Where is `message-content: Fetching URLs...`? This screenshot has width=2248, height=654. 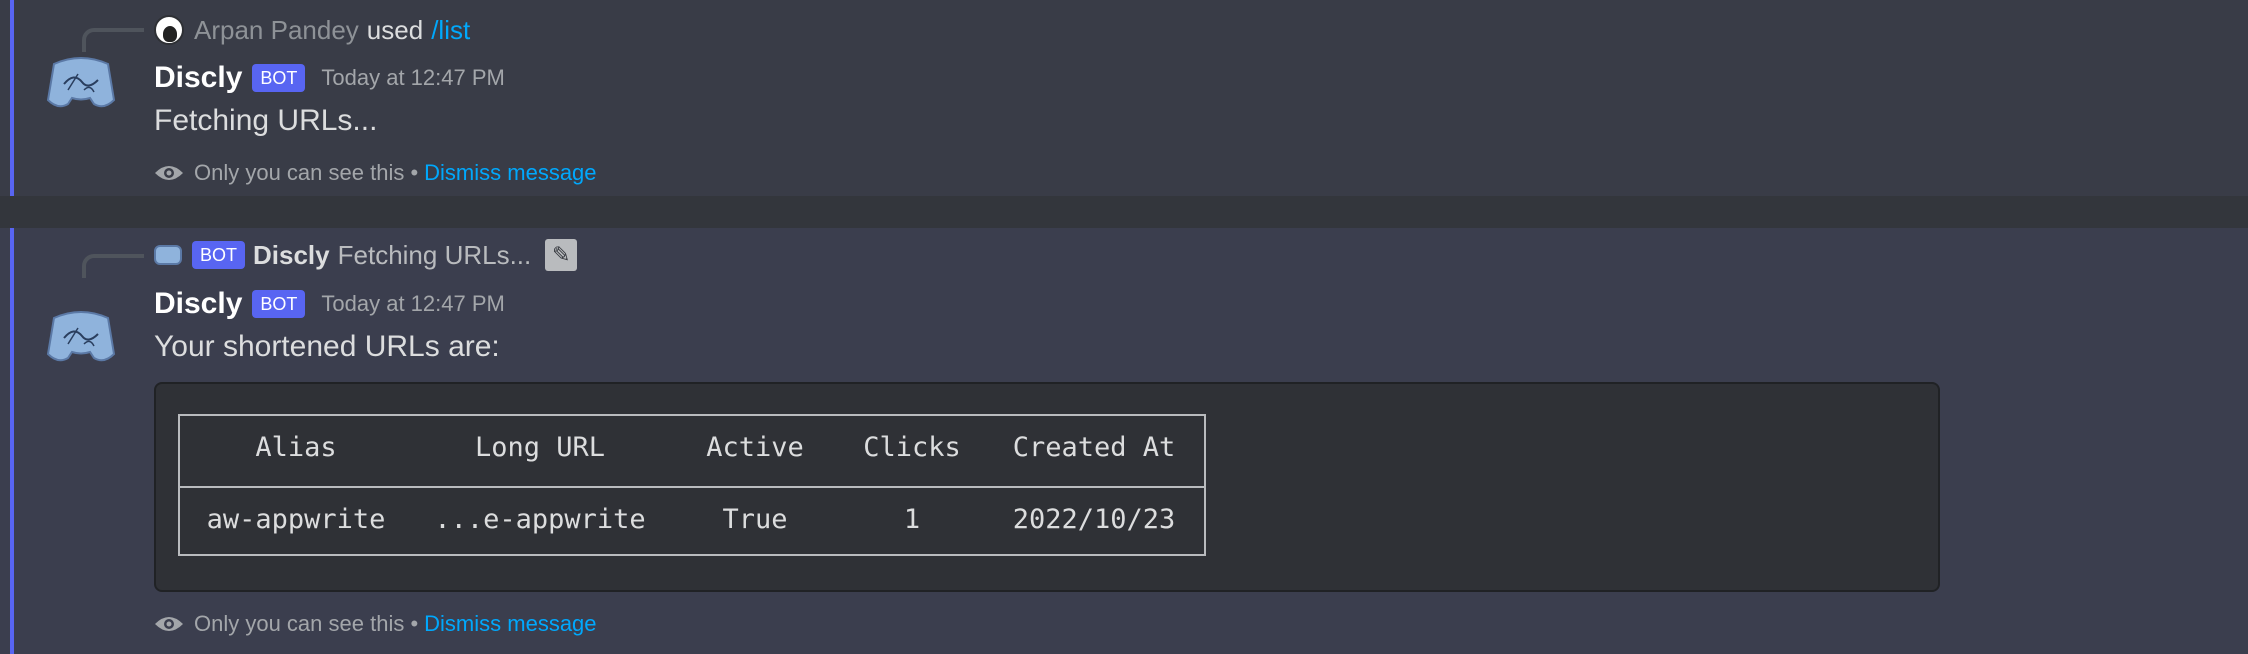 message-content: Fetching URLs... is located at coordinates (266, 120).